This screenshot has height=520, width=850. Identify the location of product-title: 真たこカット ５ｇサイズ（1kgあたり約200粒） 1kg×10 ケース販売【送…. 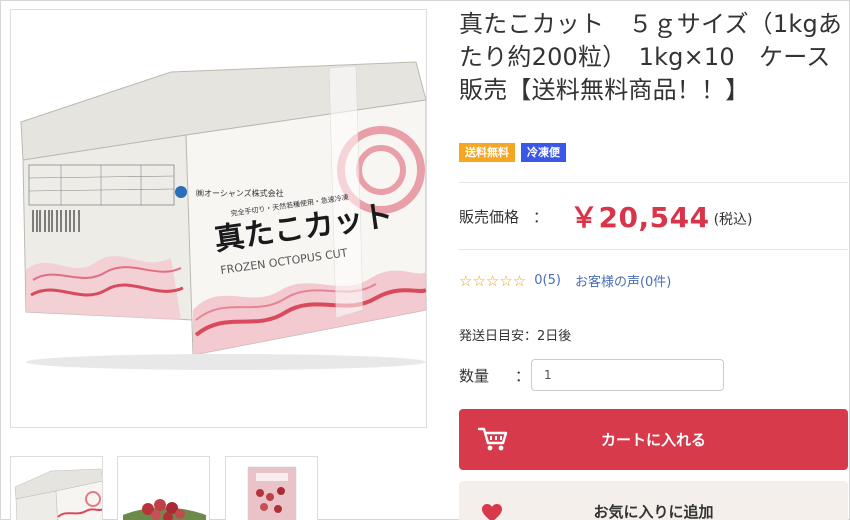
(651, 57).